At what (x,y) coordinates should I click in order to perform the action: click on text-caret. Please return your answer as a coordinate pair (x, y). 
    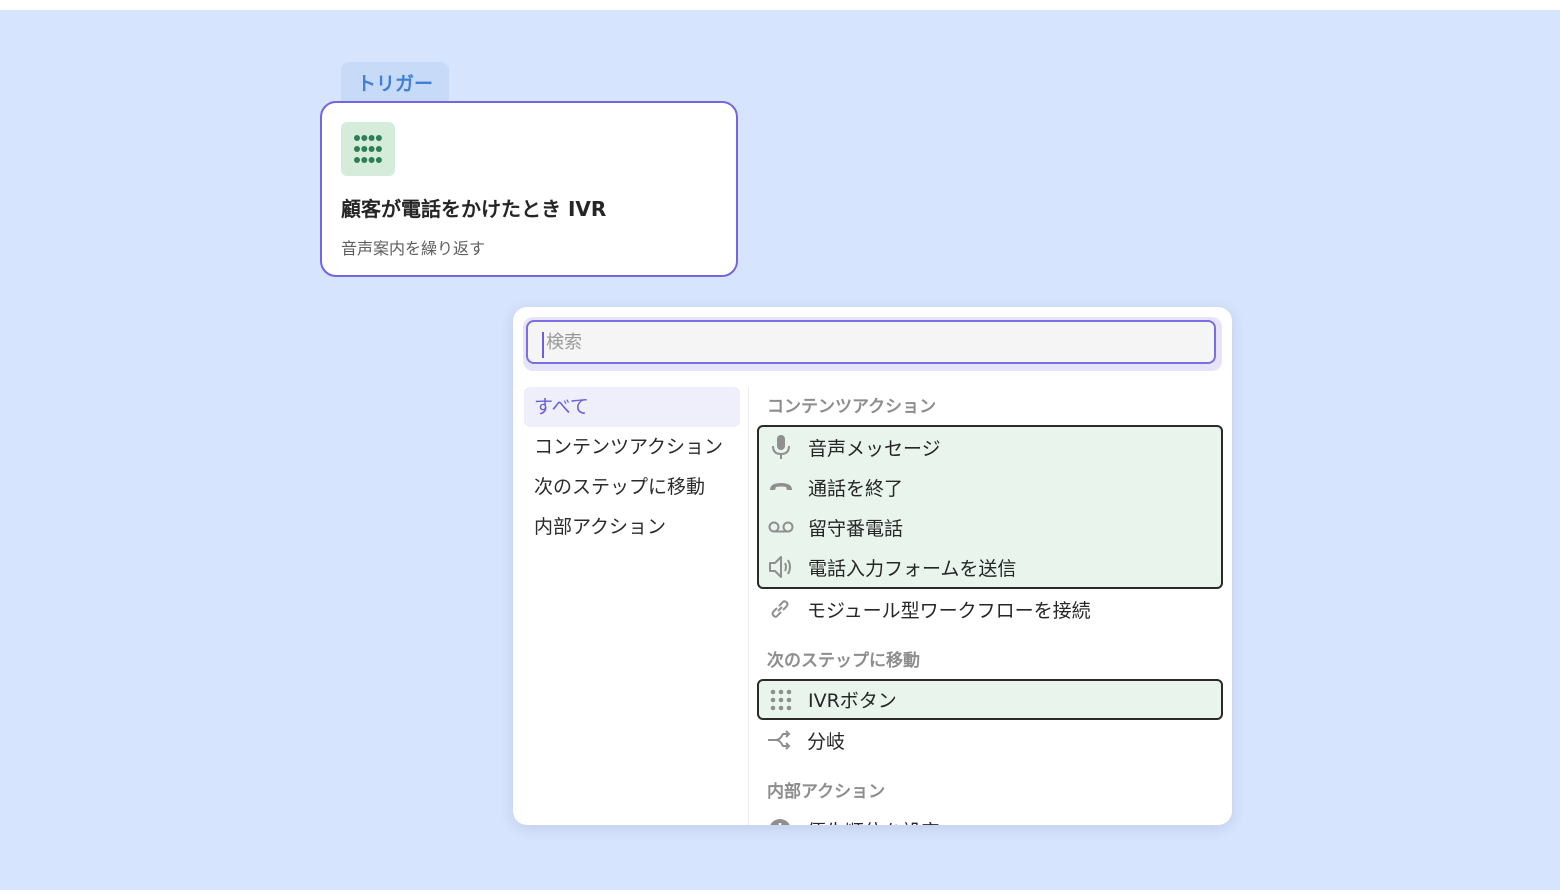
    Looking at the image, I should click on (543, 345).